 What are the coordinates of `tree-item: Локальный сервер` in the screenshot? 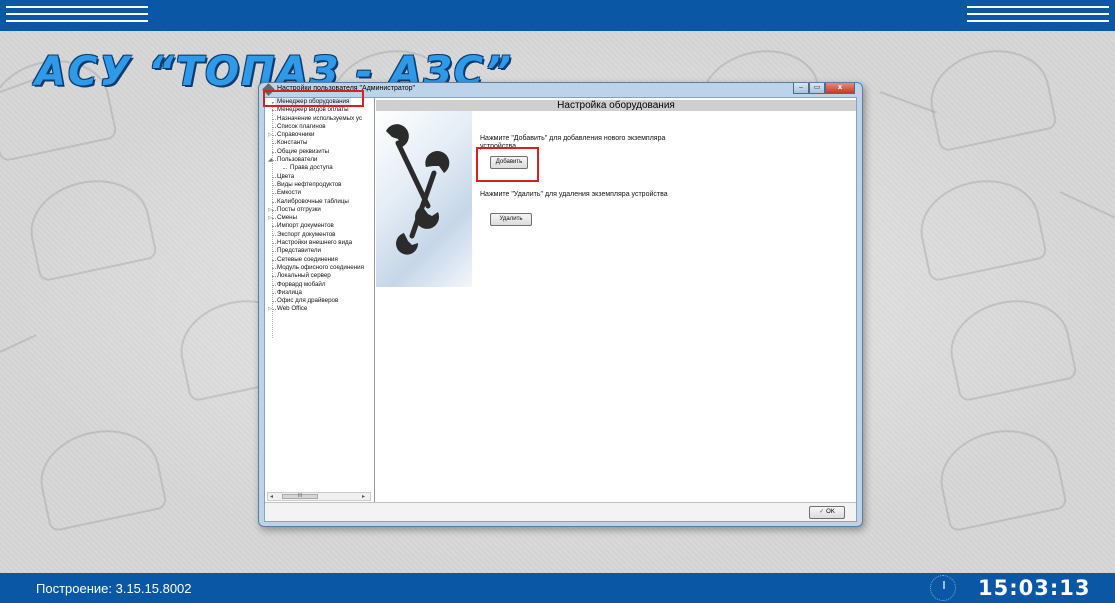 It's located at (319, 276).